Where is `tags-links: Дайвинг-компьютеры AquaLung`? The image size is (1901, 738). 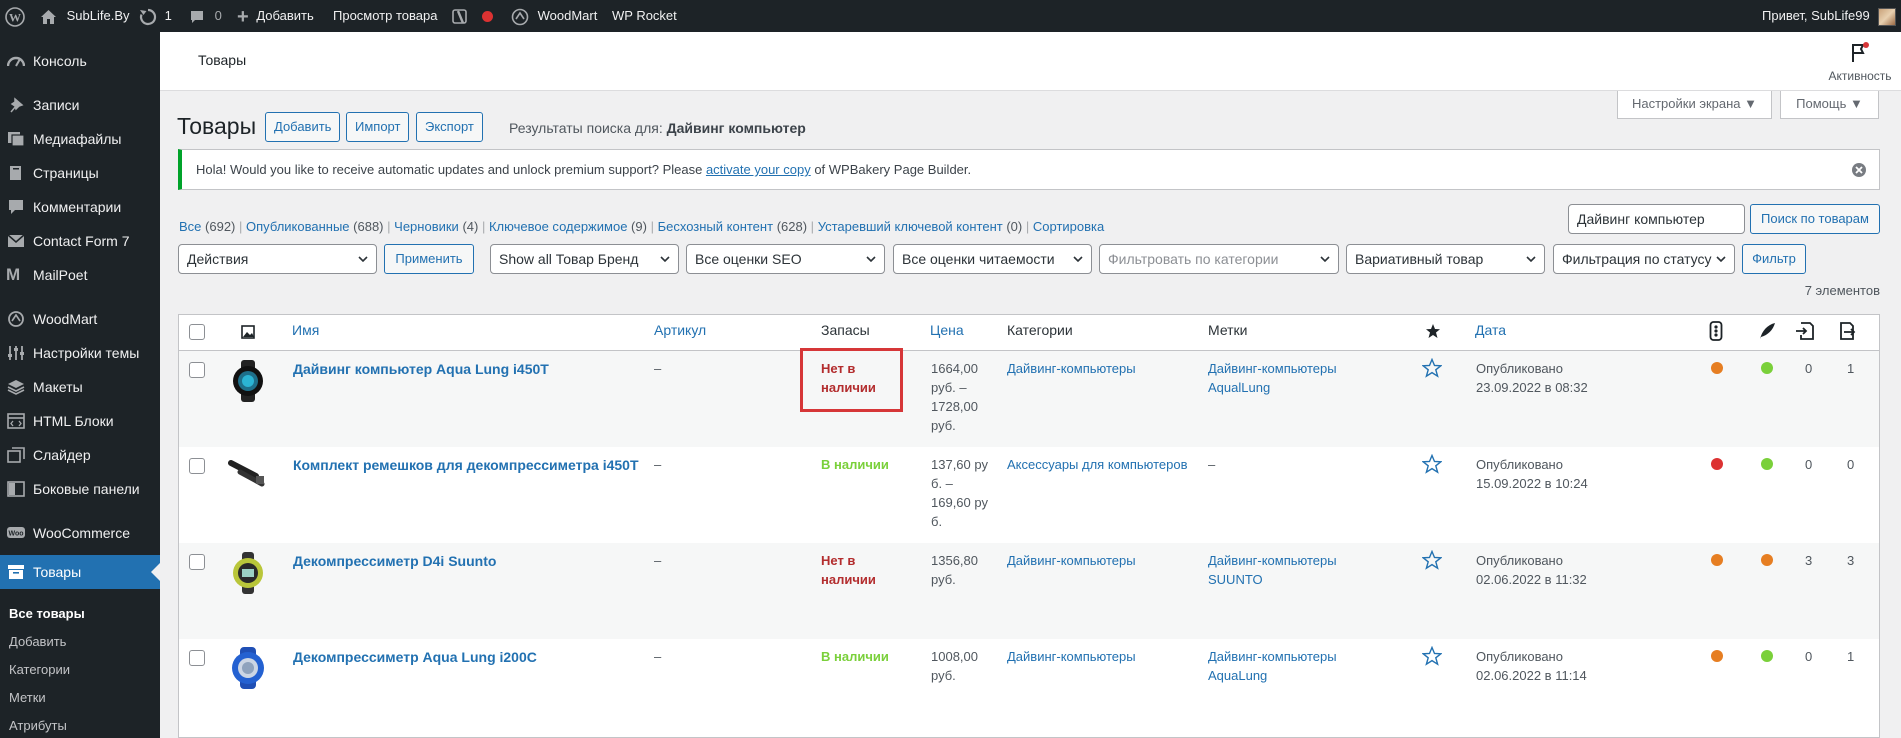
tags-links: Дайвинг-компьютеры AquaLung is located at coordinates (1272, 666).